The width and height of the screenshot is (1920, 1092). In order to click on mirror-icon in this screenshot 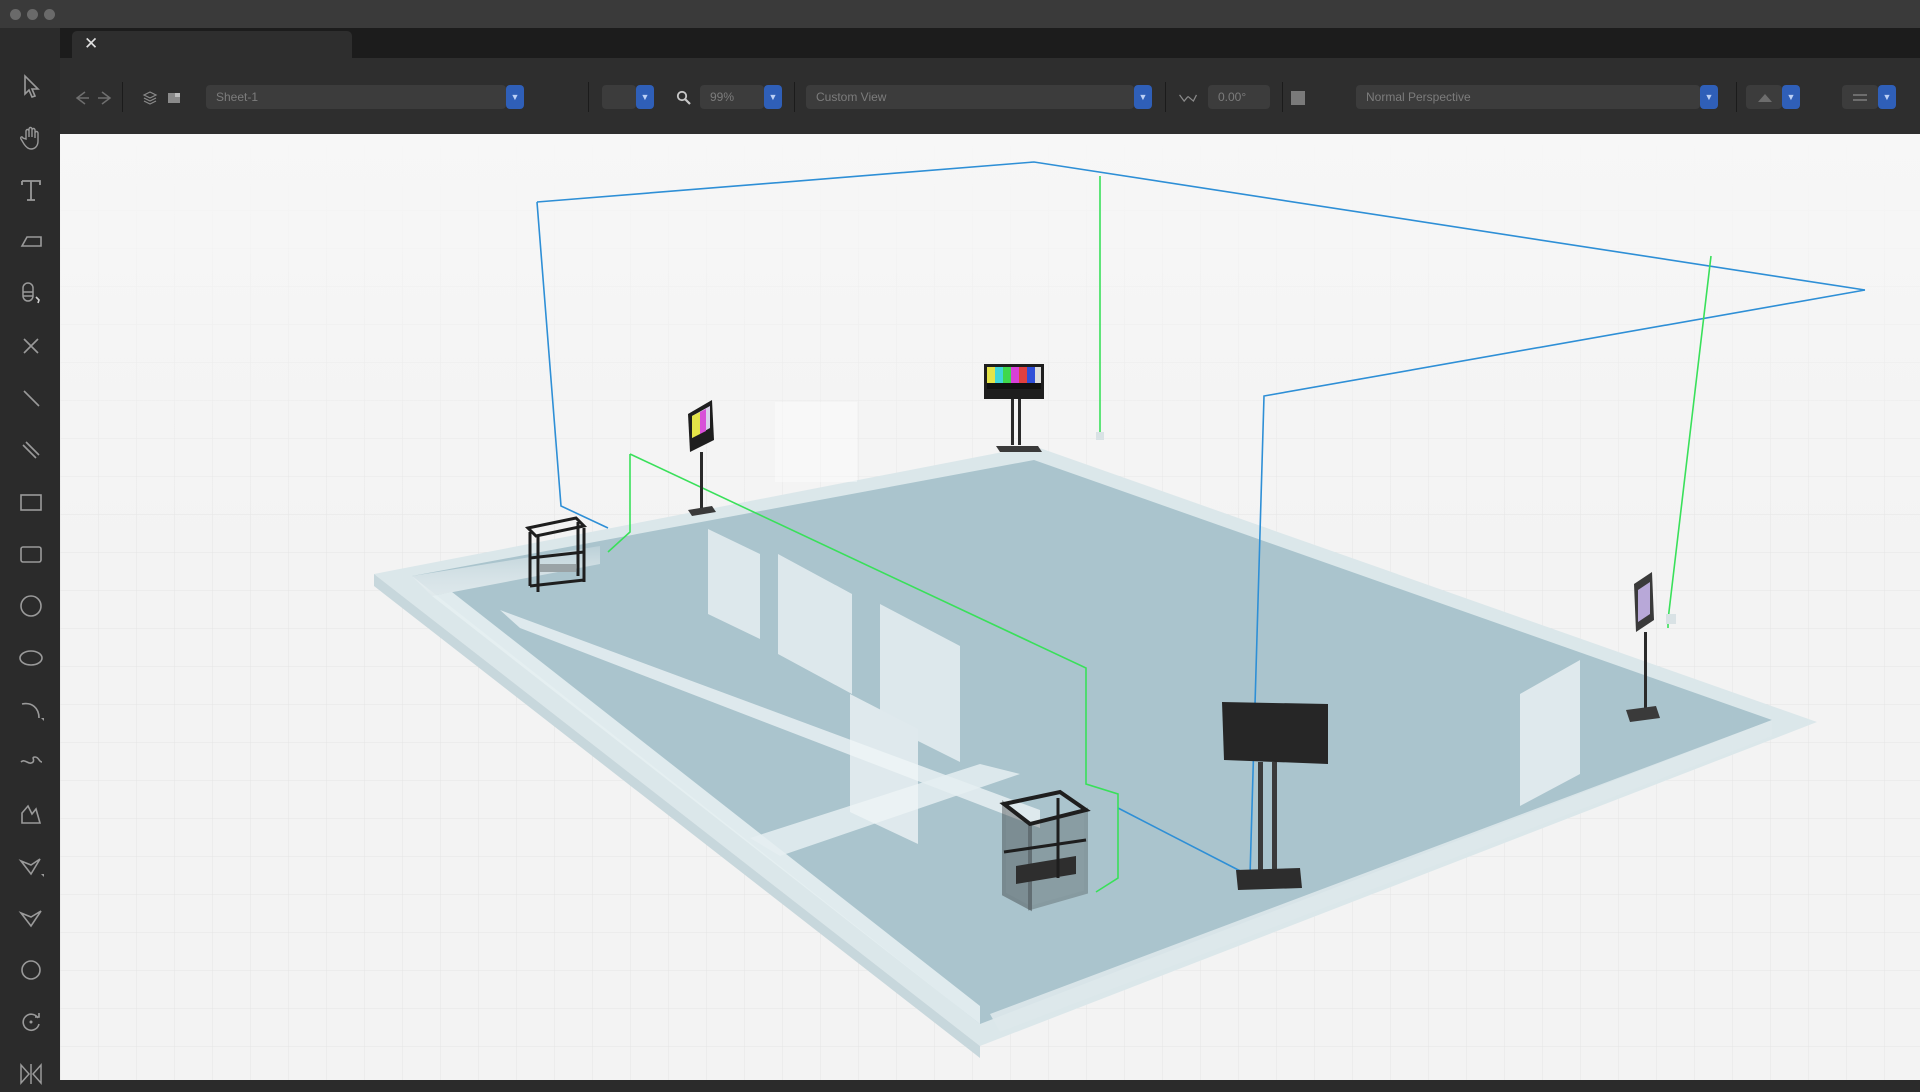, I will do `click(31, 1074)`.